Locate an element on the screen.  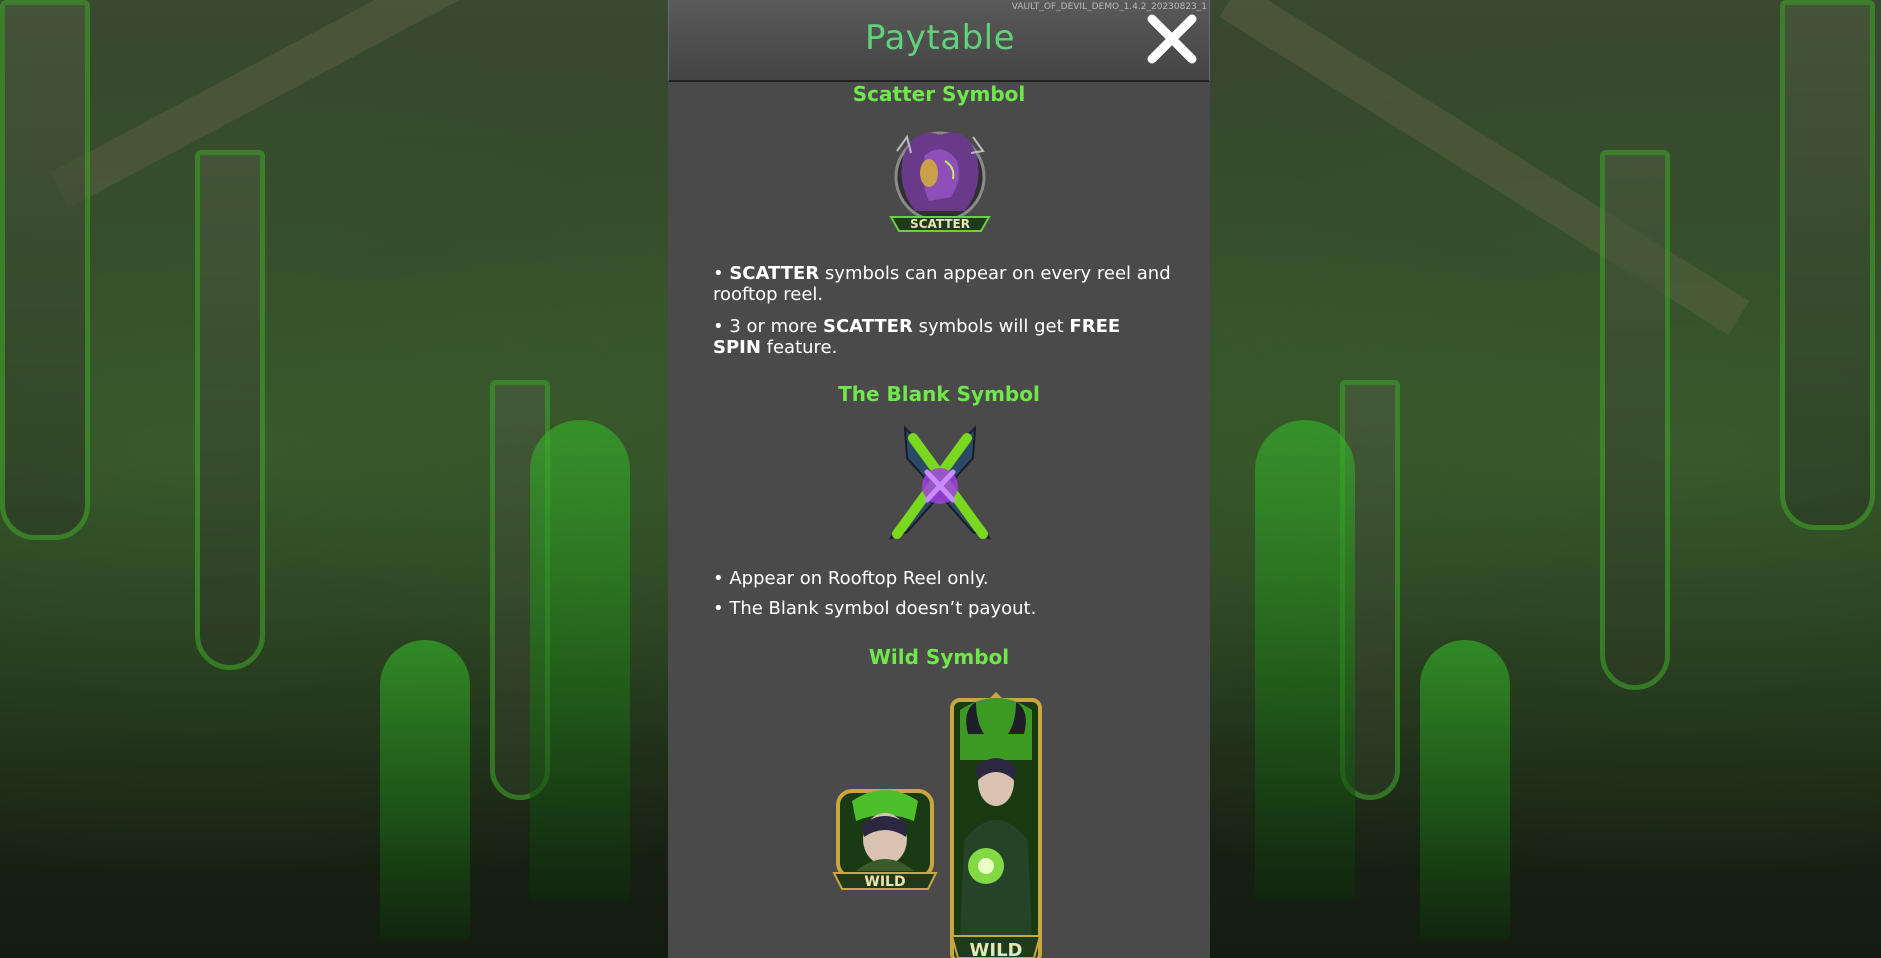
scatter-symbol-icon: SCATTER is located at coordinates (940, 184).